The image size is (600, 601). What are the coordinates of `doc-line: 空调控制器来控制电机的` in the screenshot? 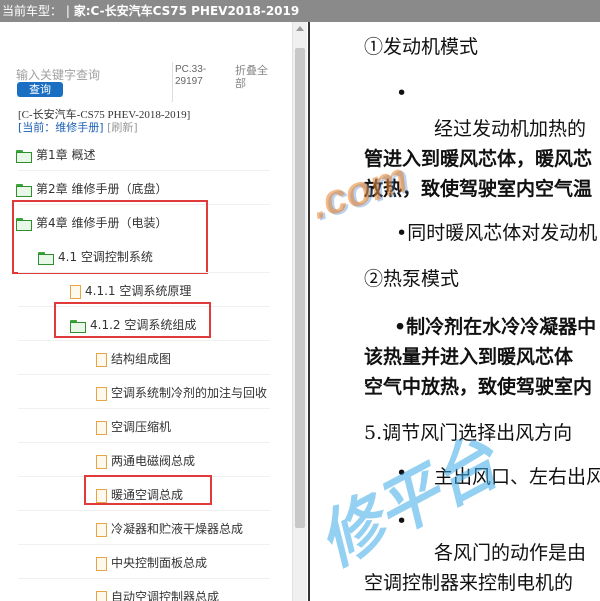 It's located at (469, 583).